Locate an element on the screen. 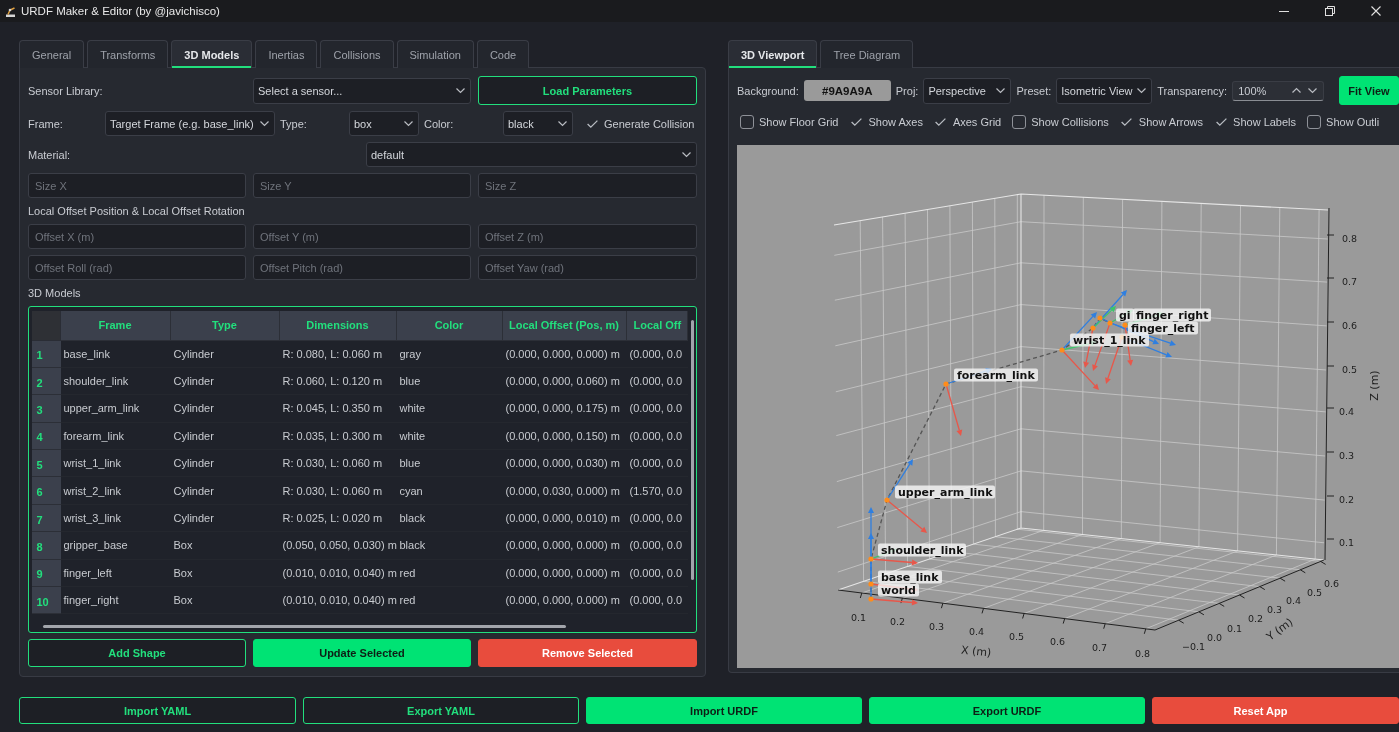 Image resolution: width=1399 pixels, height=732 pixels. link-label: gi is located at coordinates (1125, 315).